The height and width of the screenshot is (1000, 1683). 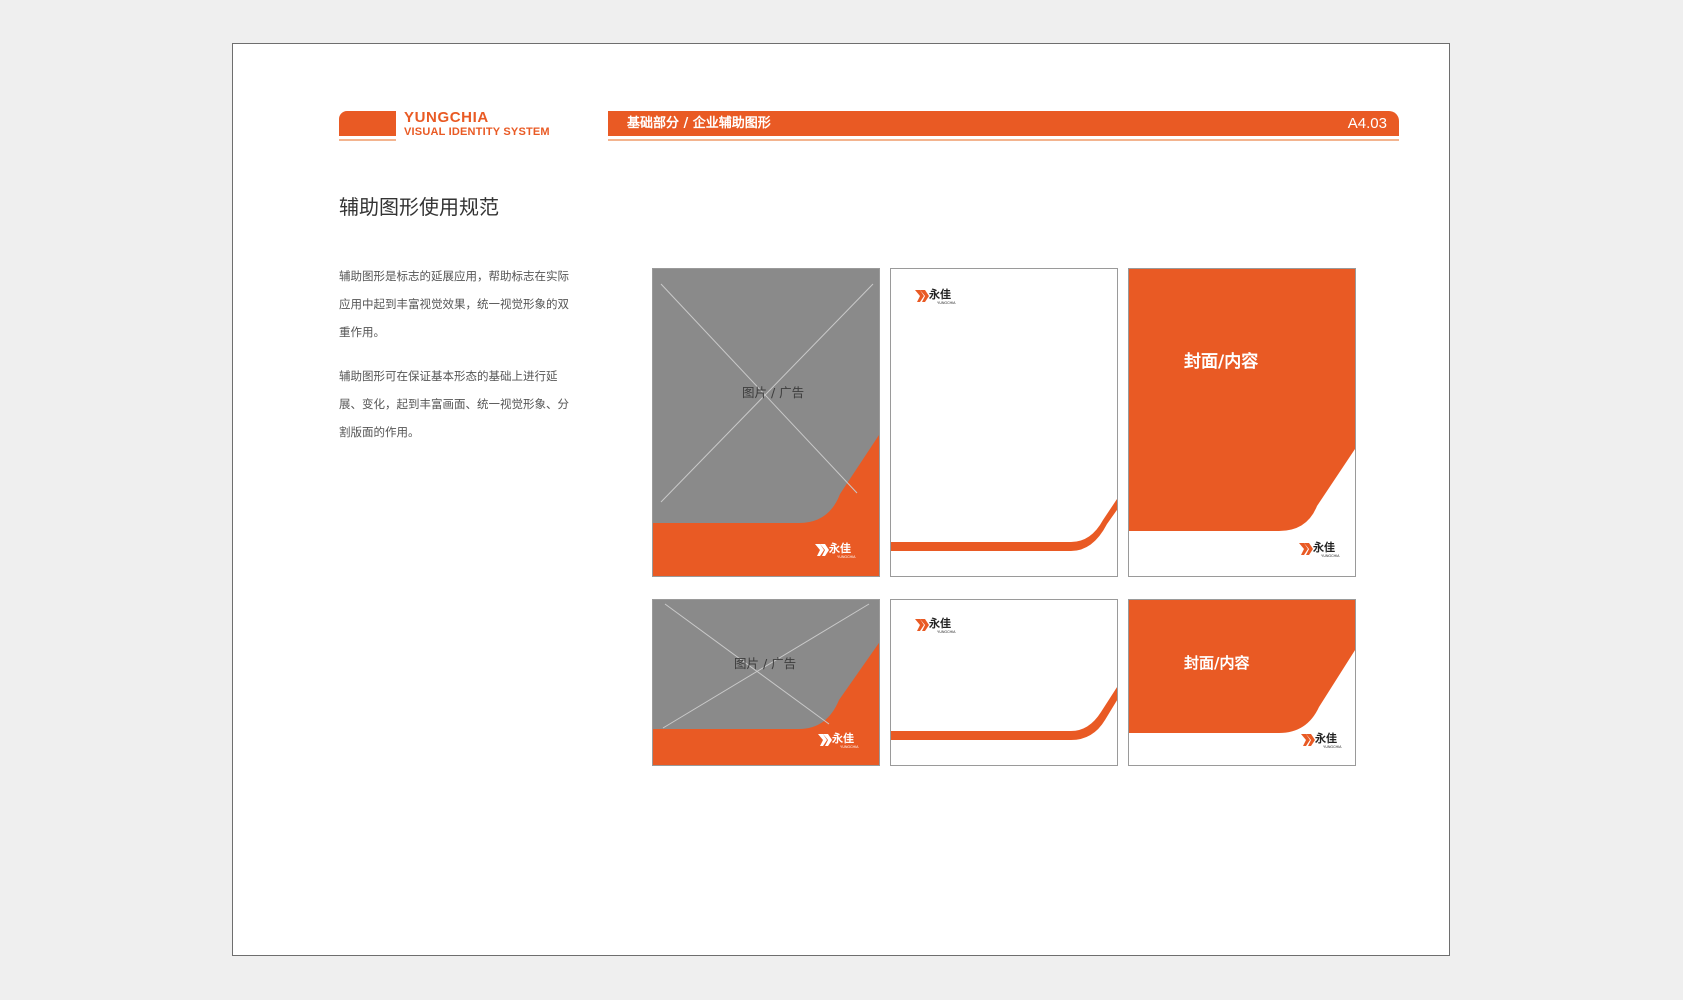 I want to click on mockup-cover-portrait: 封面/内容 永佳 YUNGCHIA, so click(x=1242, y=422).